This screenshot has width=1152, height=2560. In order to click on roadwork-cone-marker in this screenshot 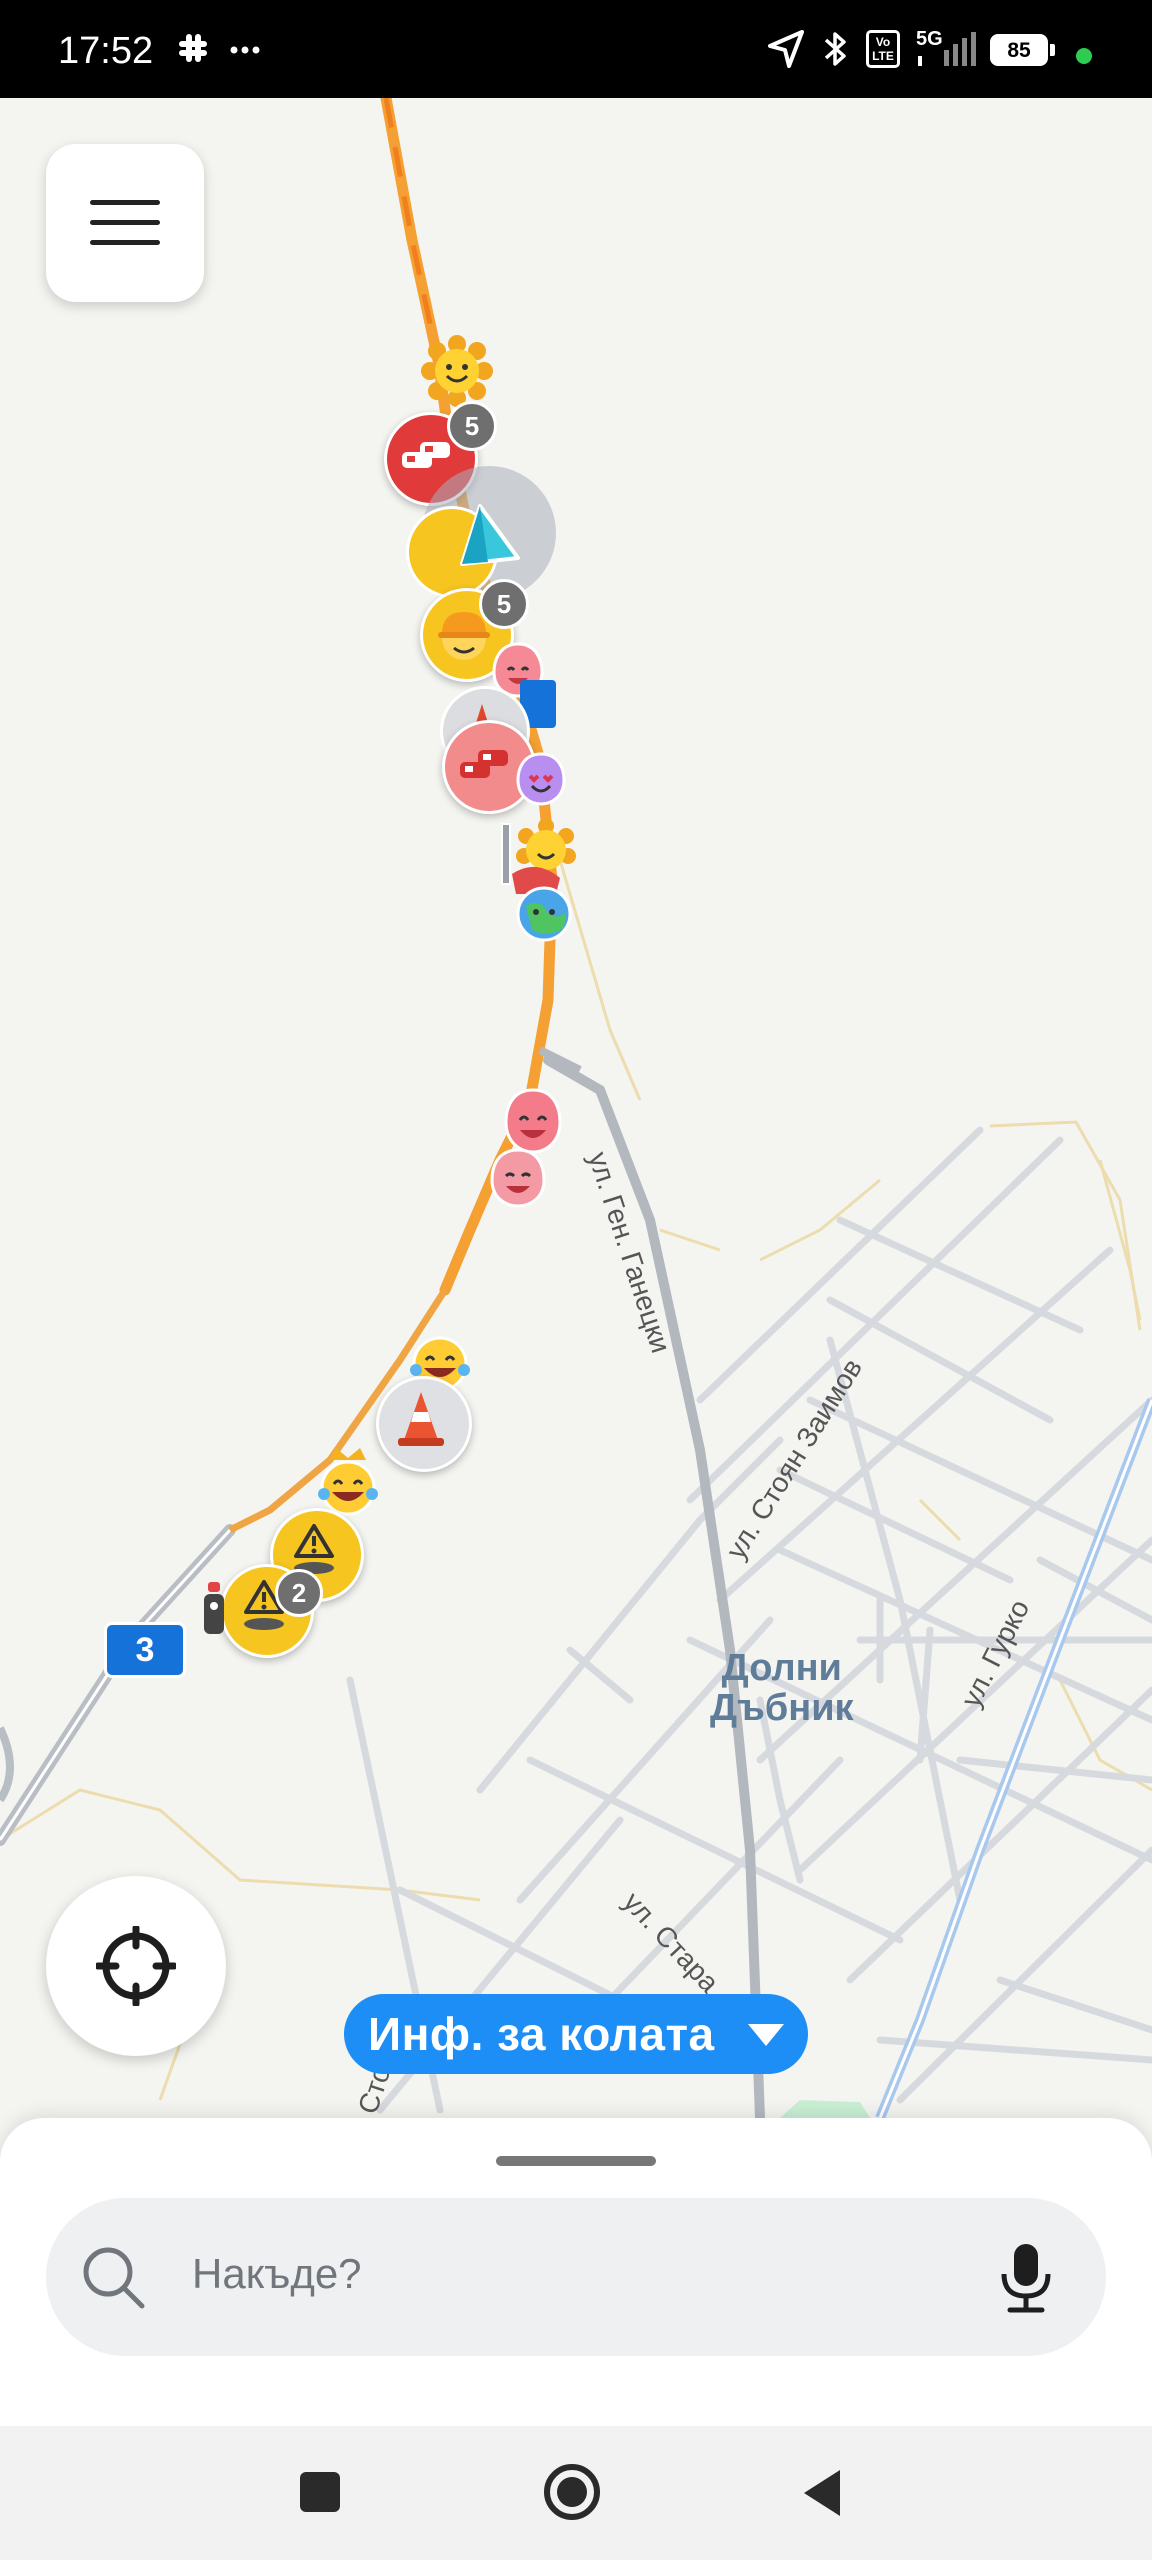, I will do `click(424, 1424)`.